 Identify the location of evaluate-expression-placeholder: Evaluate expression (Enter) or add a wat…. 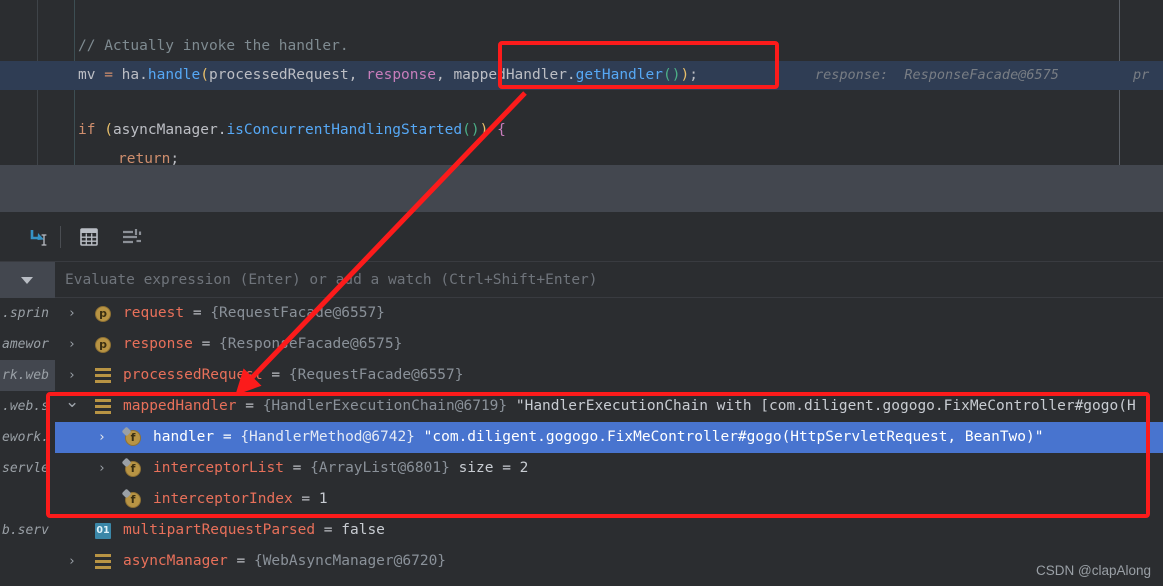
(331, 280).